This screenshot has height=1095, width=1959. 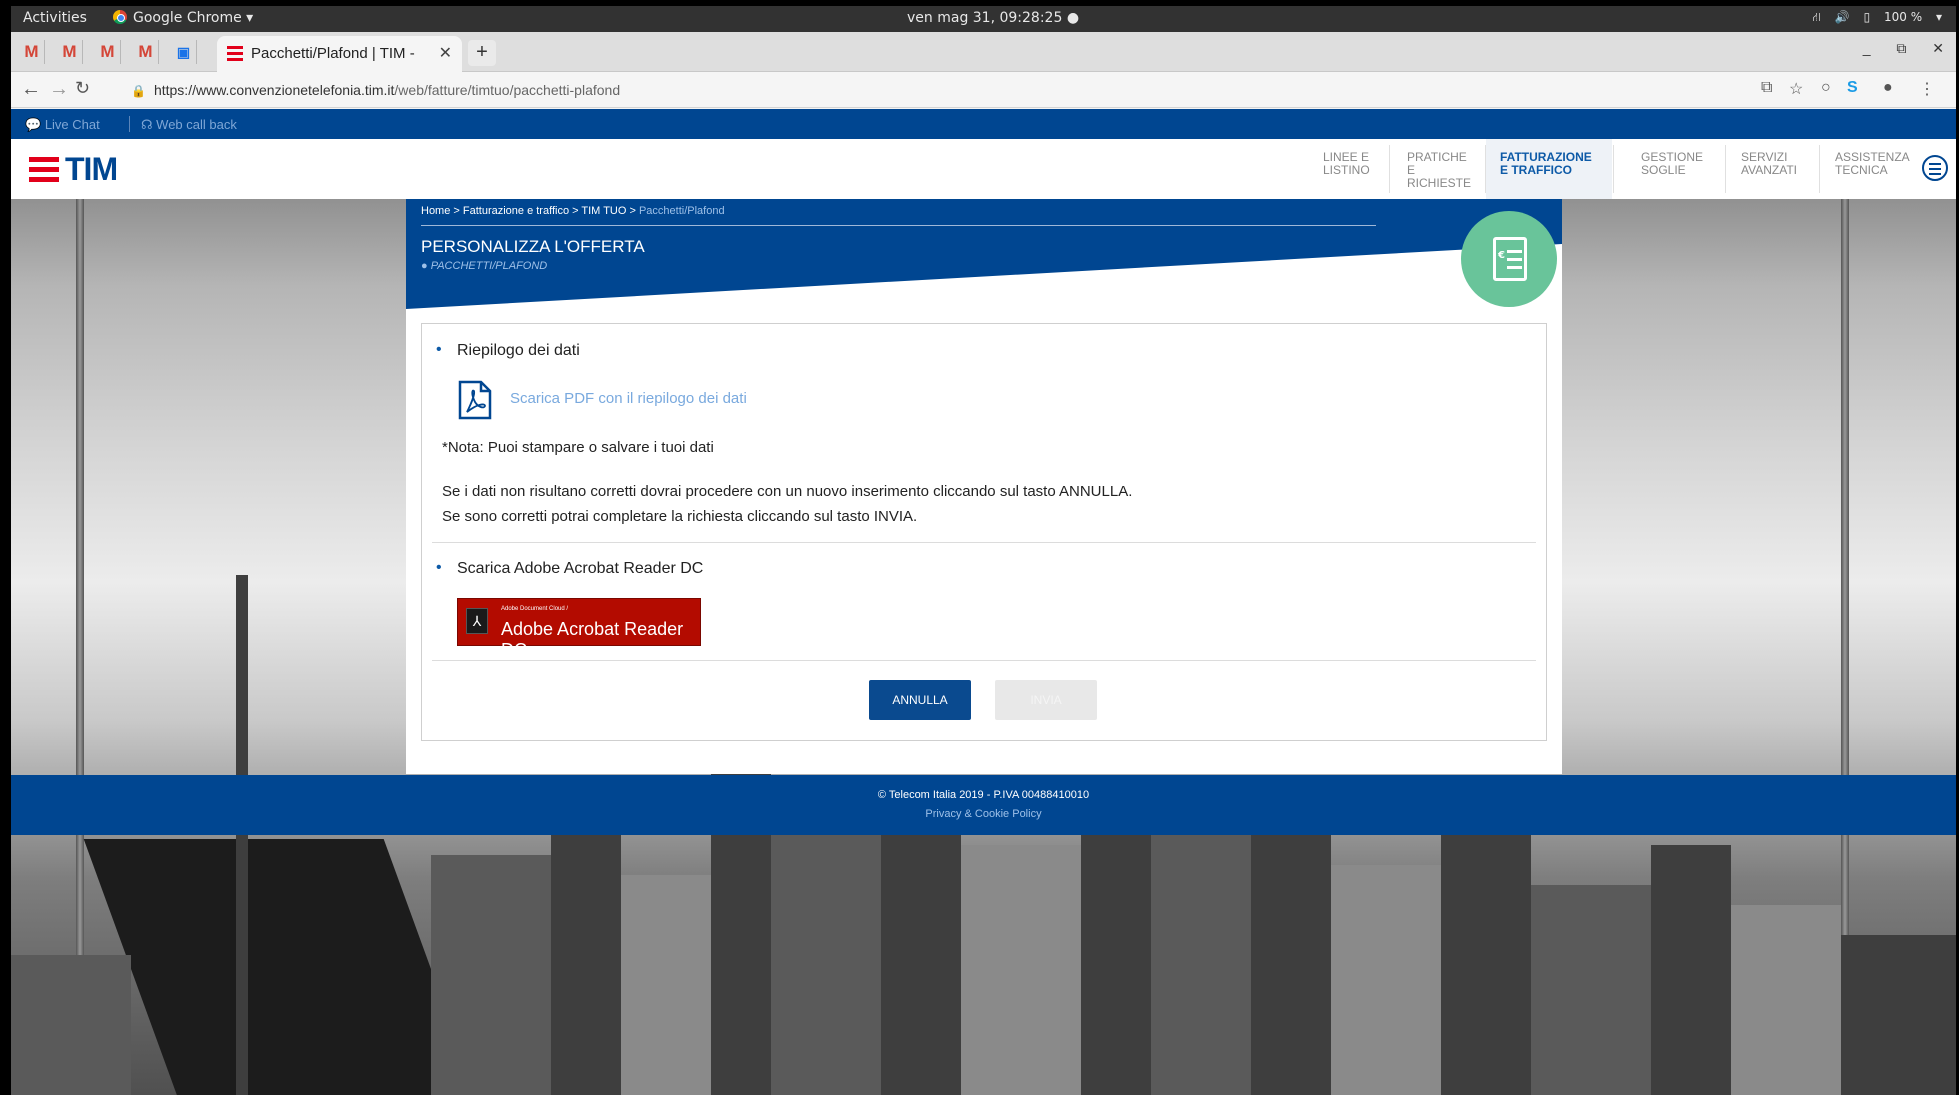 What do you see at coordinates (993, 18) in the screenshot?
I see `clock: ven mag 31, 09:28:25 ●` at bounding box center [993, 18].